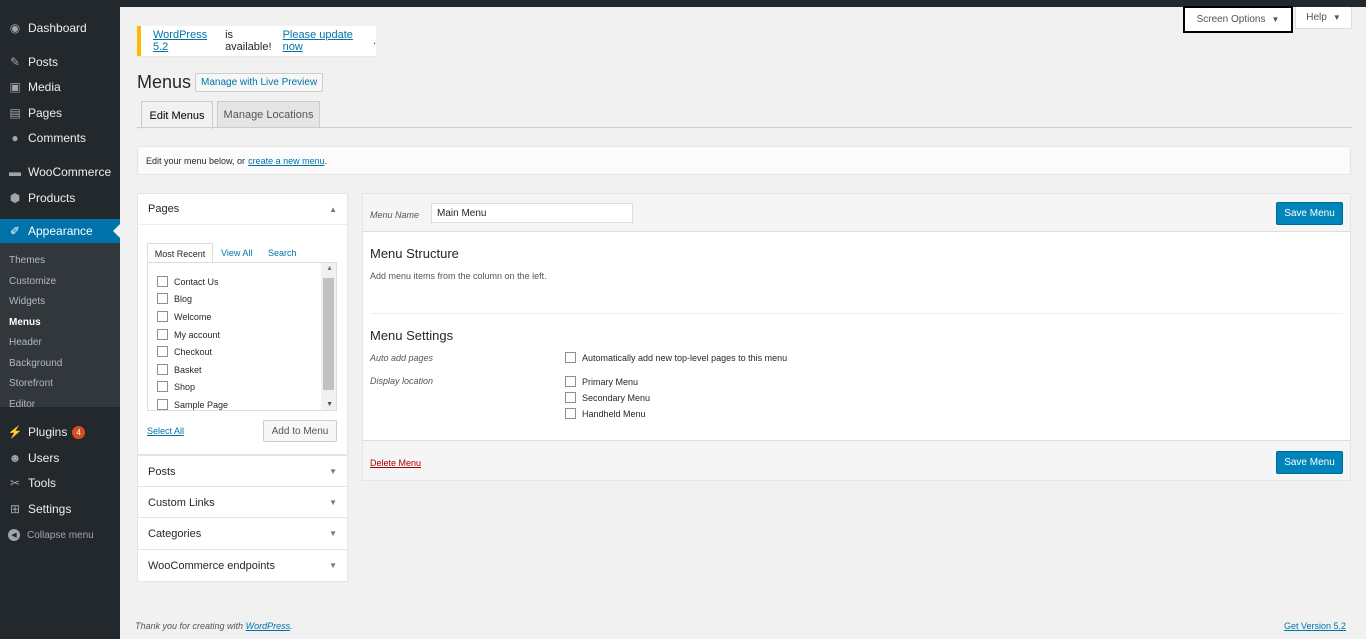 The width and height of the screenshot is (1366, 639). What do you see at coordinates (1315, 626) in the screenshot?
I see `get-version-link: Get Version 5.2` at bounding box center [1315, 626].